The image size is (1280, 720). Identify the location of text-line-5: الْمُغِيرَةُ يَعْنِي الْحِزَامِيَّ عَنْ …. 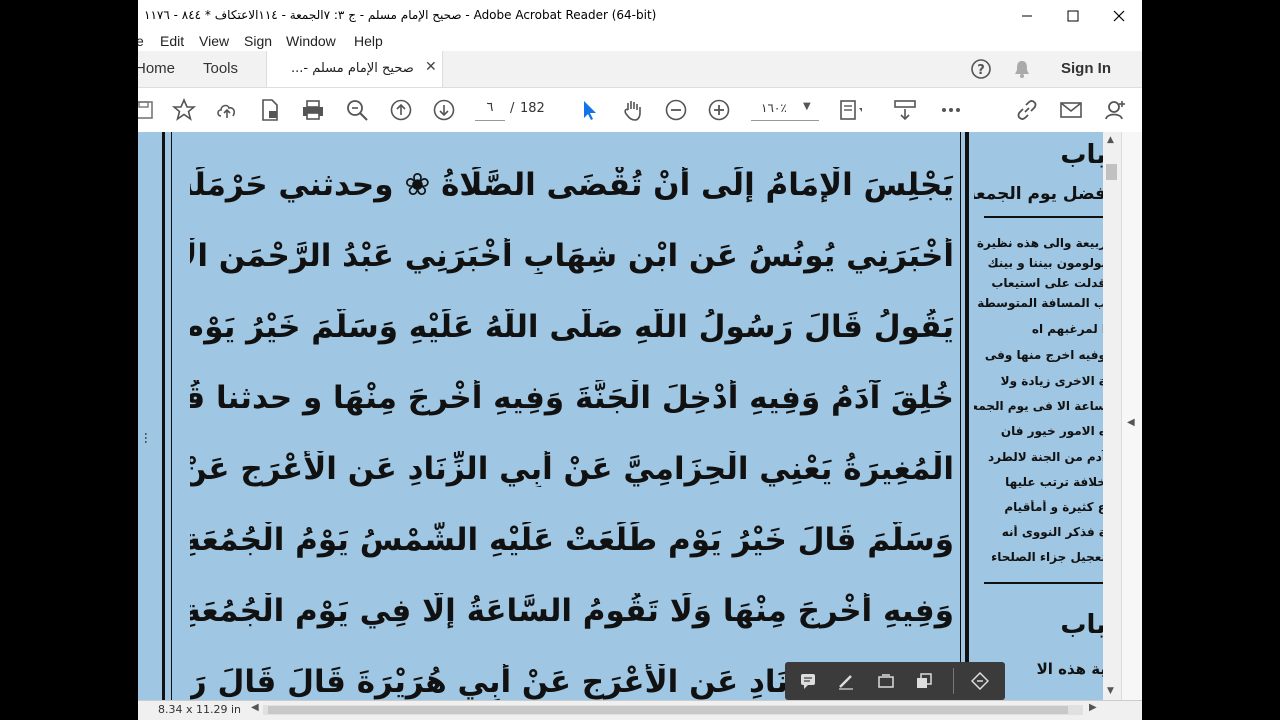
(572, 469).